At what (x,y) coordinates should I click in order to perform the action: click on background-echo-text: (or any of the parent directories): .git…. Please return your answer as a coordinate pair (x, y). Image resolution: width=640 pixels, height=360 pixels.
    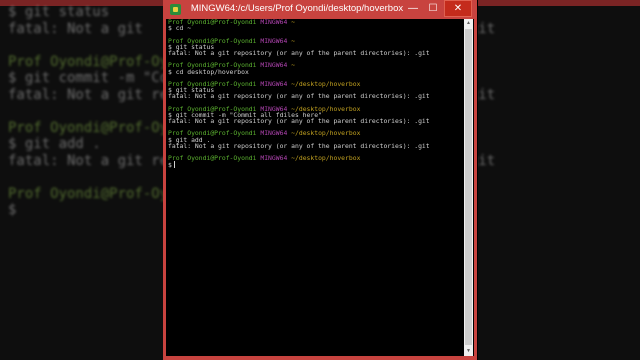
    Looking at the image, I should click on (486, 111).